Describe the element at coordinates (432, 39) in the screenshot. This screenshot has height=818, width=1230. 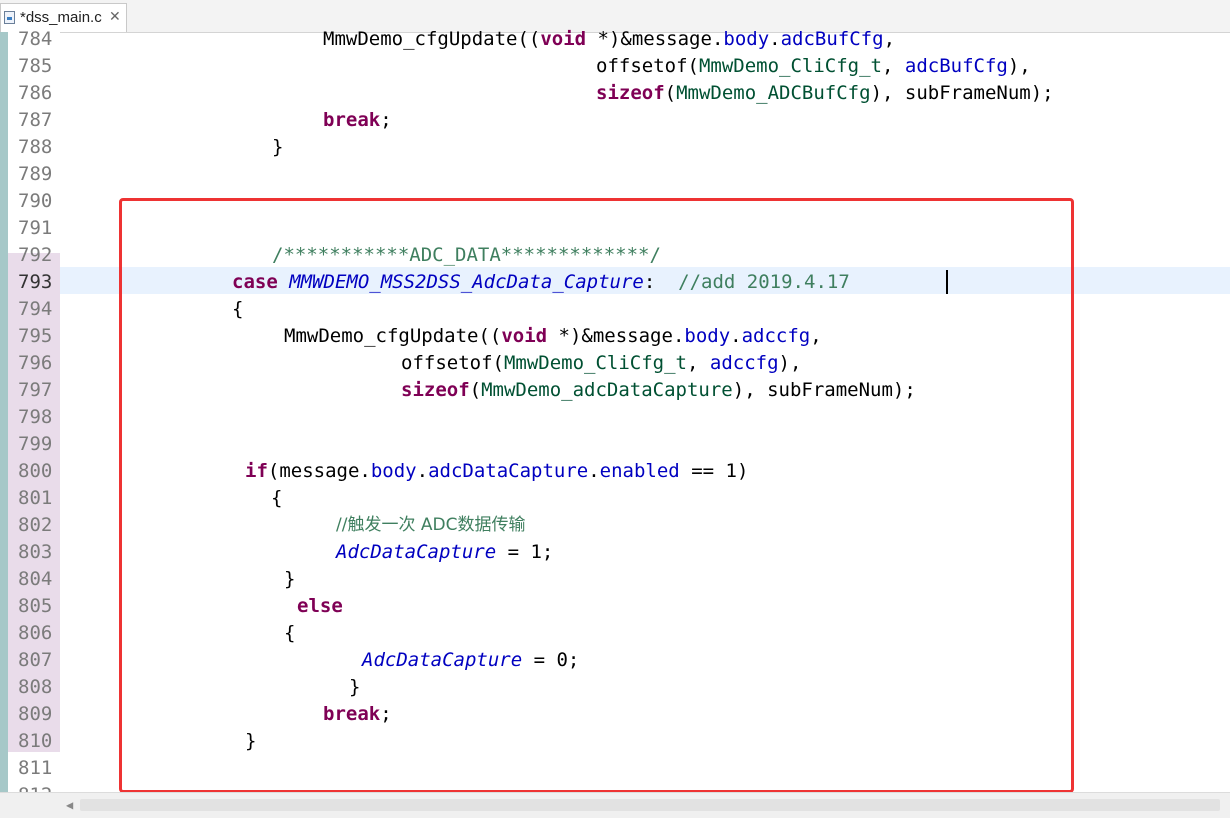
I see `fn-call: MmwDemo_cfgUpdate((` at that location.